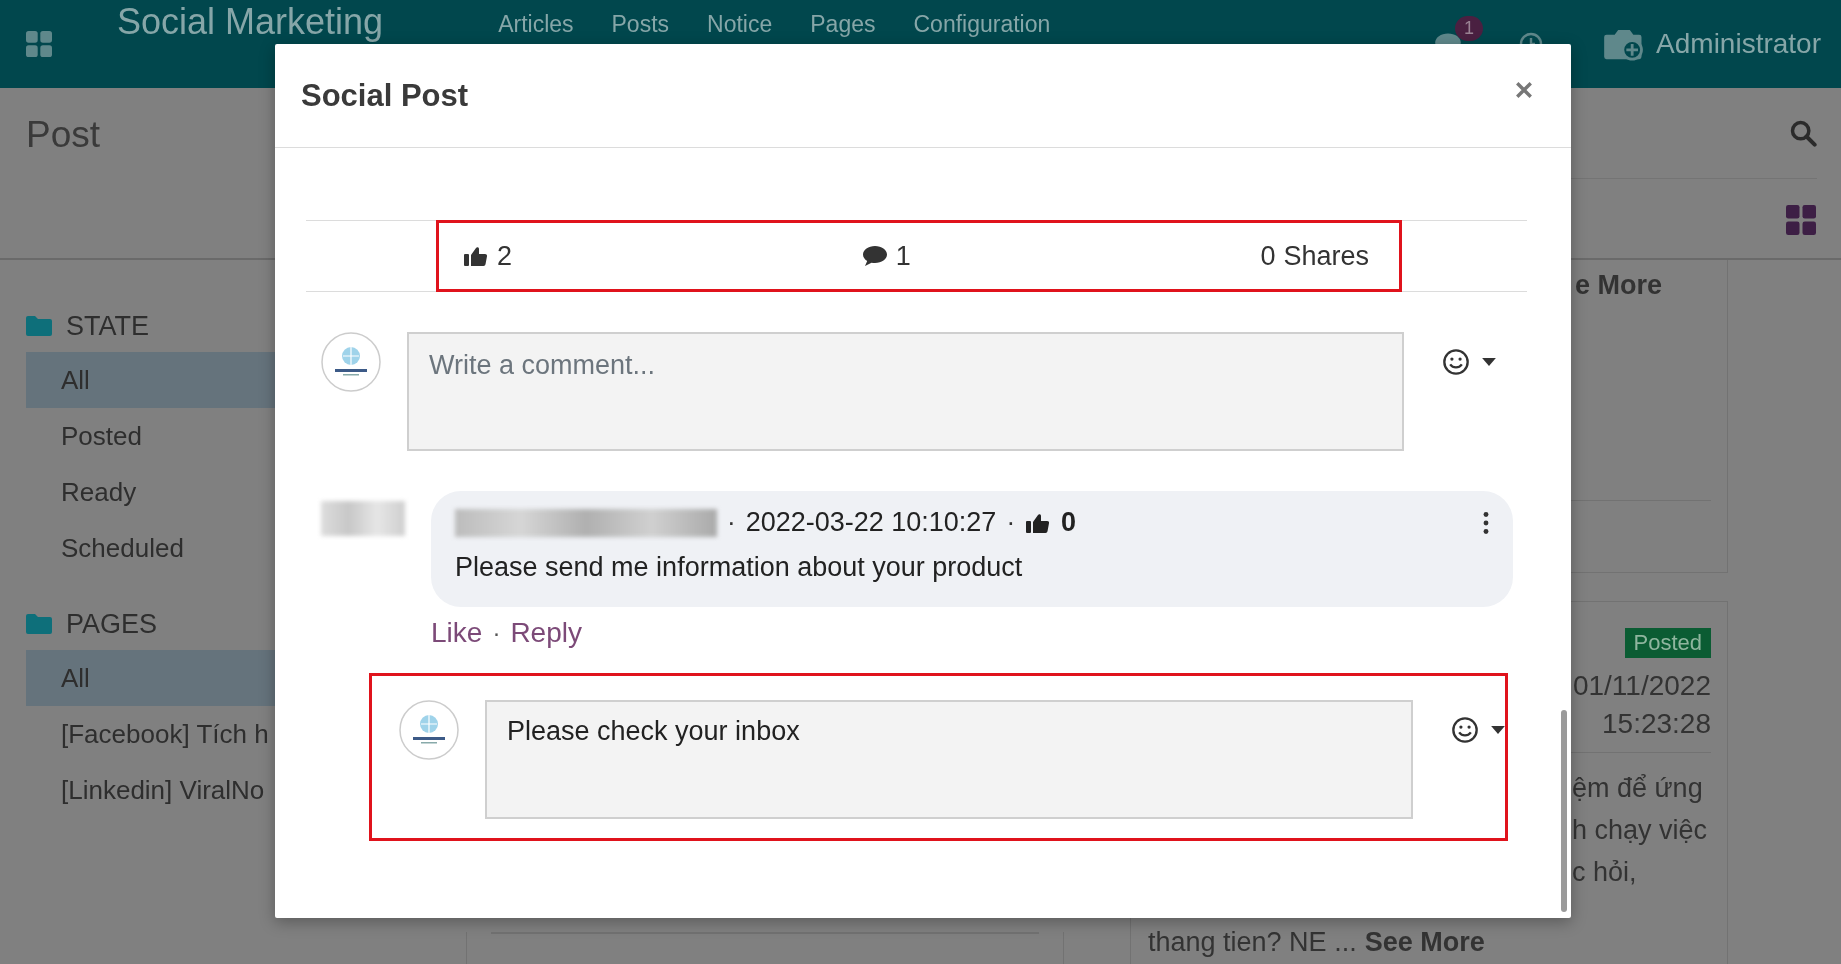 This screenshot has width=1841, height=964. What do you see at coordinates (1605, 872) in the screenshot?
I see `post-text-line: c hỏi,` at bounding box center [1605, 872].